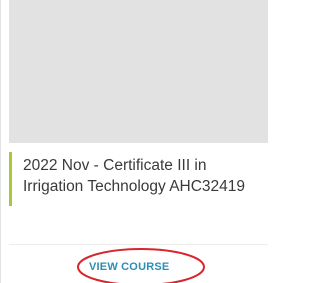  Describe the element at coordinates (139, 268) in the screenshot. I see `view-course-button: VIEW COURSE` at that location.